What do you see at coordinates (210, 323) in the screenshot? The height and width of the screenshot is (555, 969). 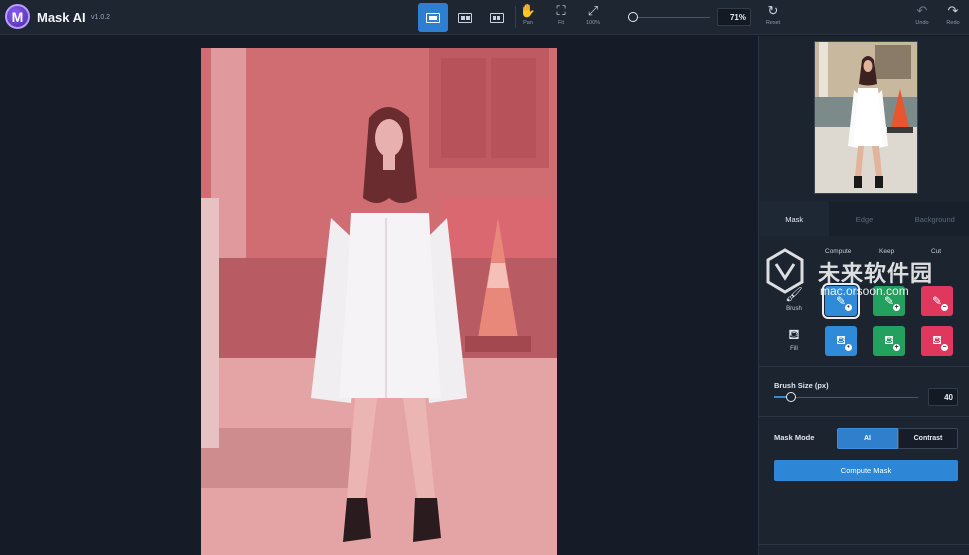 I see `passerby` at bounding box center [210, 323].